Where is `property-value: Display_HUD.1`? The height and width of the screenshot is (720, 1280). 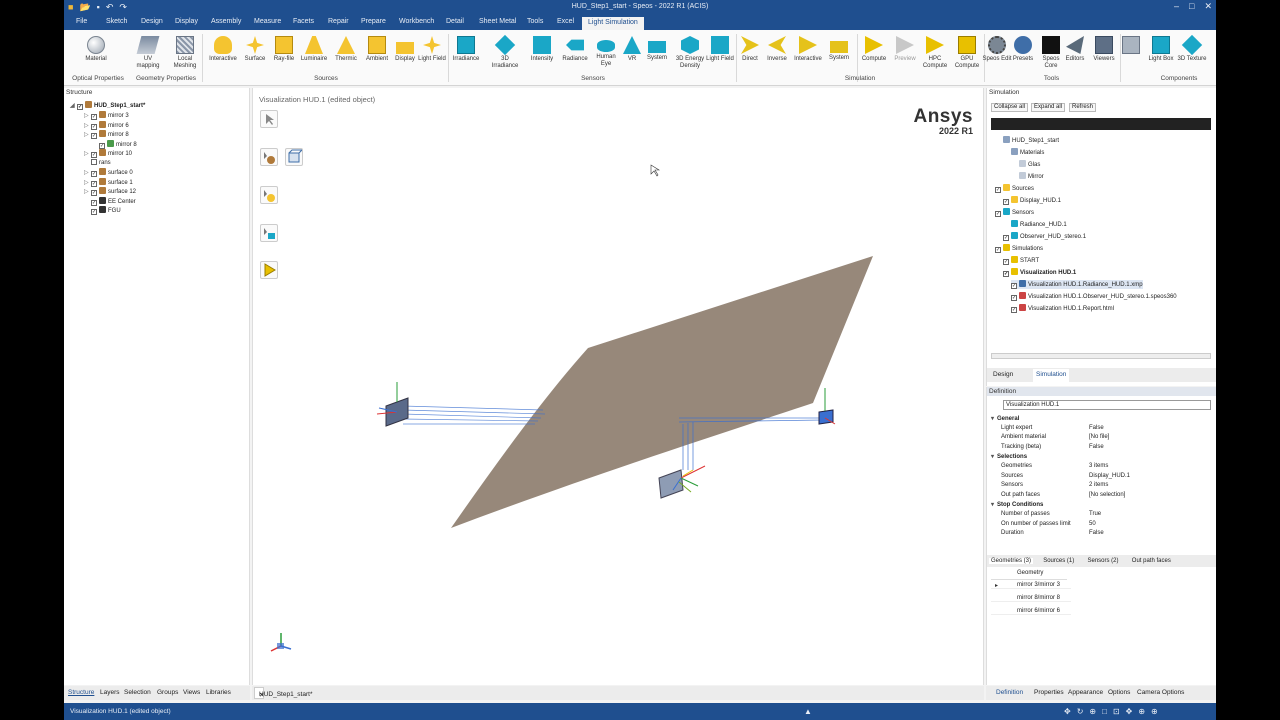 property-value: Display_HUD.1 is located at coordinates (1109, 476).